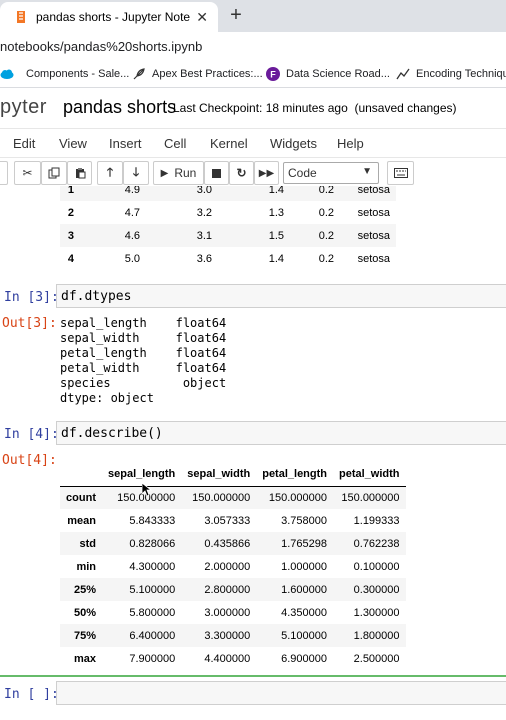 This screenshot has width=506, height=720. I want to click on add-cell-button, so click(4, 173).